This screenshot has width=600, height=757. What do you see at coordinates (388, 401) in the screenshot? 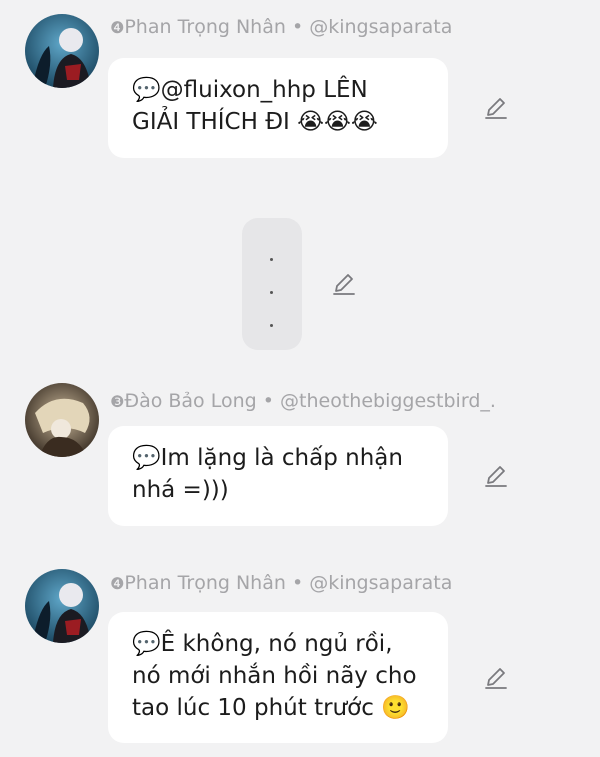
I see `author-handle: @theothebiggestbird_.` at bounding box center [388, 401].